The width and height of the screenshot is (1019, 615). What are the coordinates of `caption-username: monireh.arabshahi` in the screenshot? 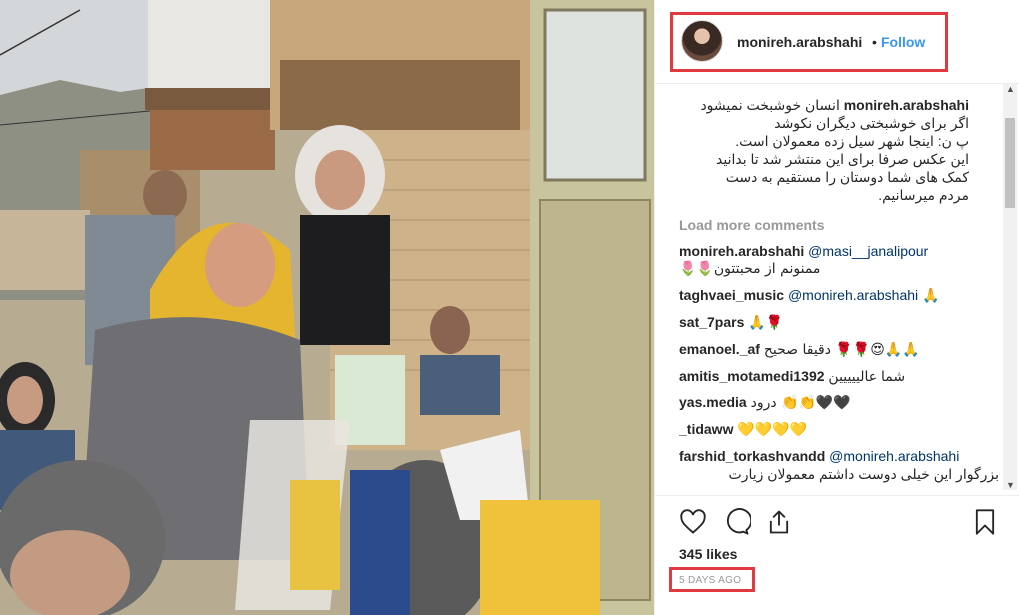 It's located at (906, 105).